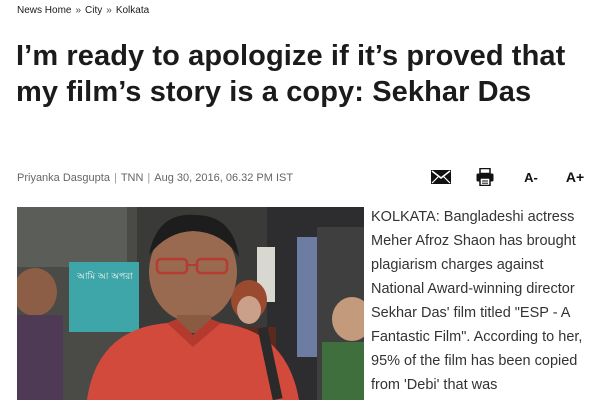  What do you see at coordinates (132, 10) in the screenshot?
I see `breadcrumb-kolkata: Kolkata` at bounding box center [132, 10].